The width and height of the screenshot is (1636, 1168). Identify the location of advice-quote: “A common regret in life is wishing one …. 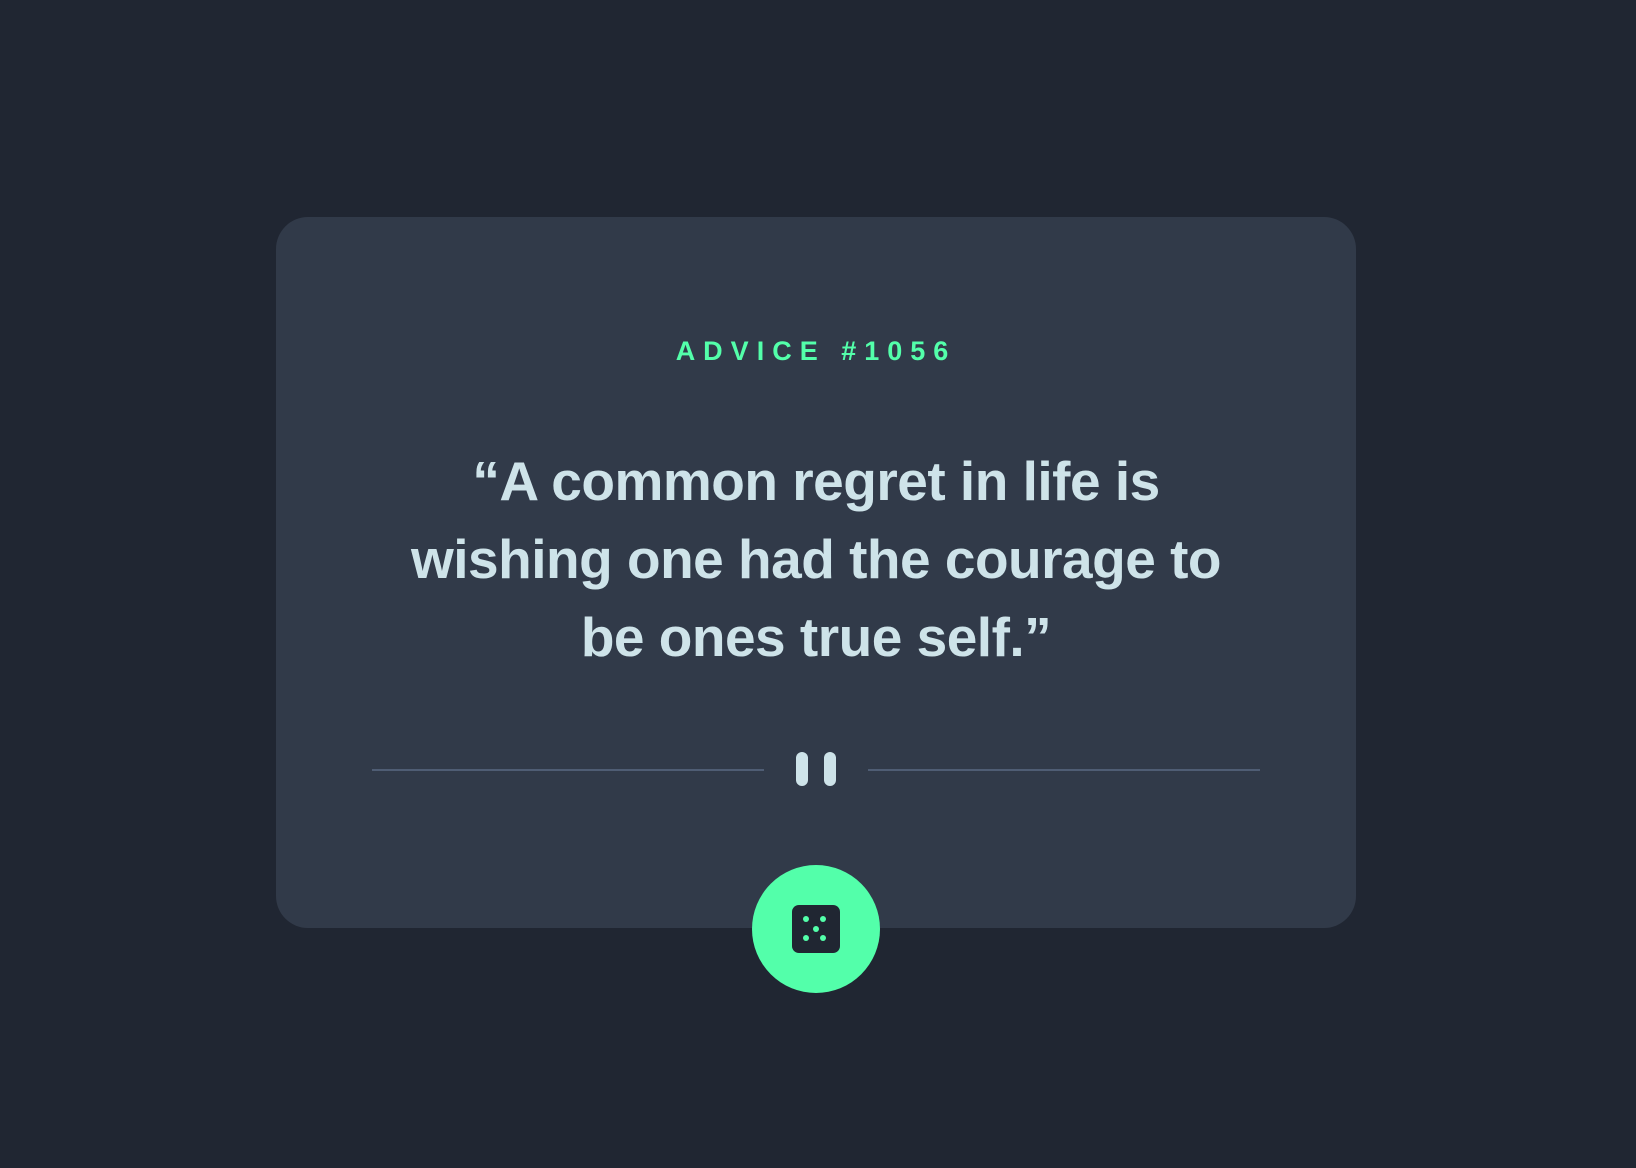
(816, 559).